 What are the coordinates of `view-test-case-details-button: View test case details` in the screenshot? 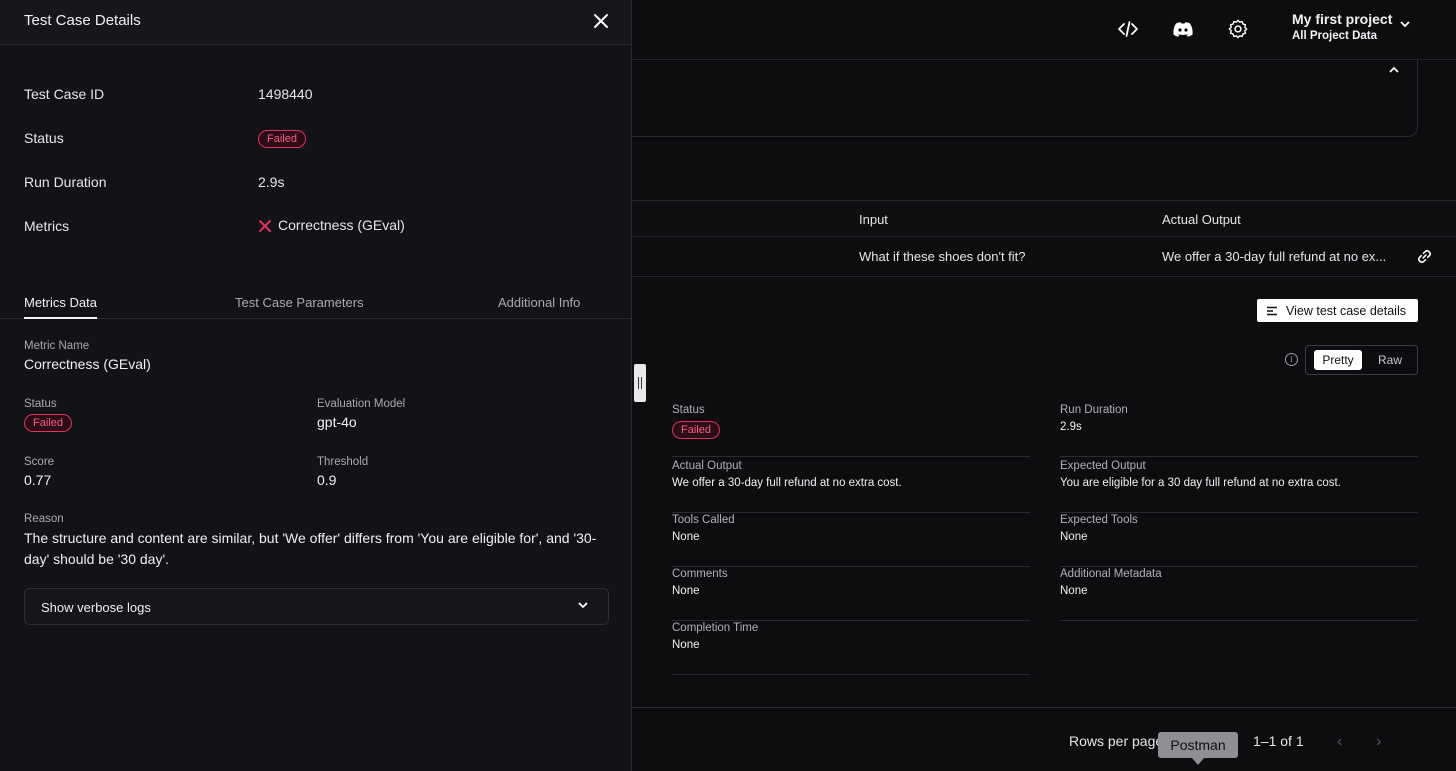 It's located at (1337, 310).